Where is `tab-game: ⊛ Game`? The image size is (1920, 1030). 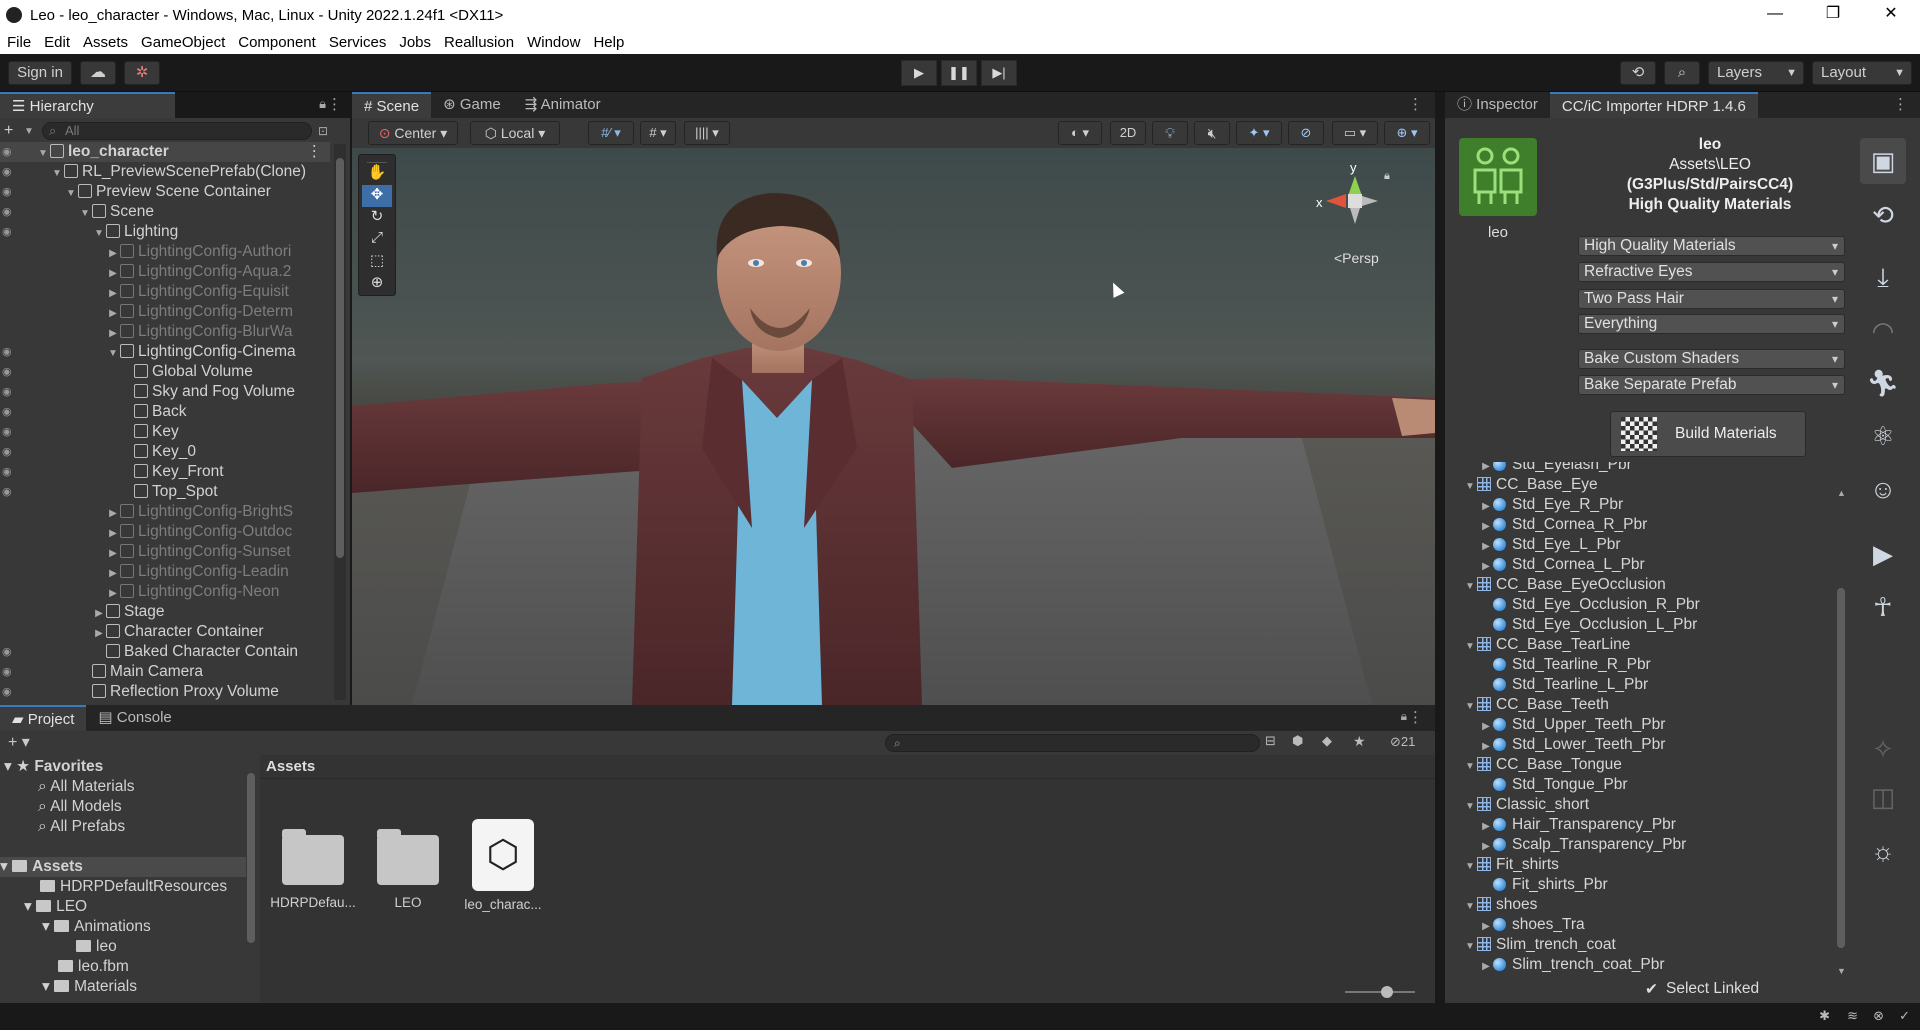 tab-game: ⊛ Game is located at coordinates (472, 105).